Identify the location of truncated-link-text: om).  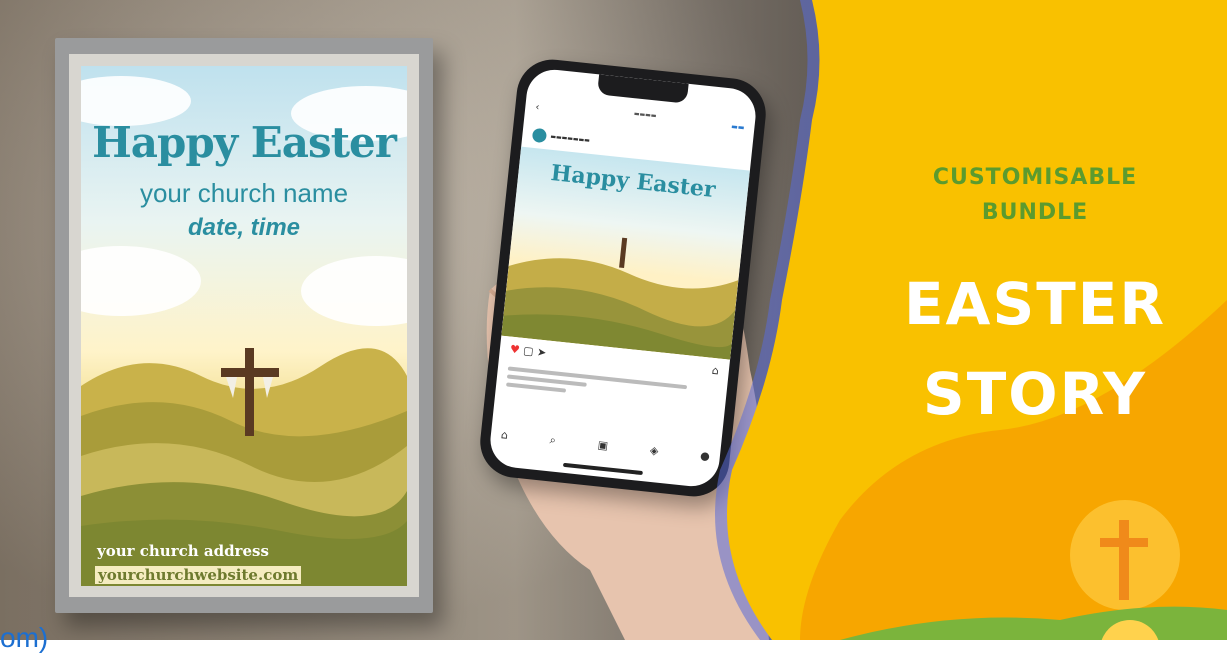
(24, 637).